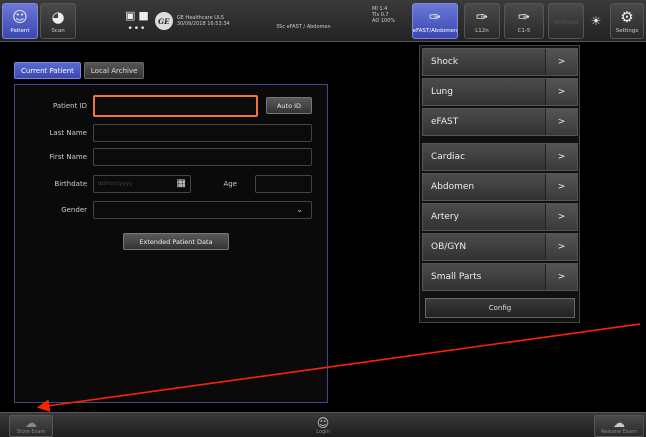 This screenshot has height=437, width=646. What do you see at coordinates (303, 27) in the screenshot?
I see `preset-text: 3Sc eFAST / Abdomen` at bounding box center [303, 27].